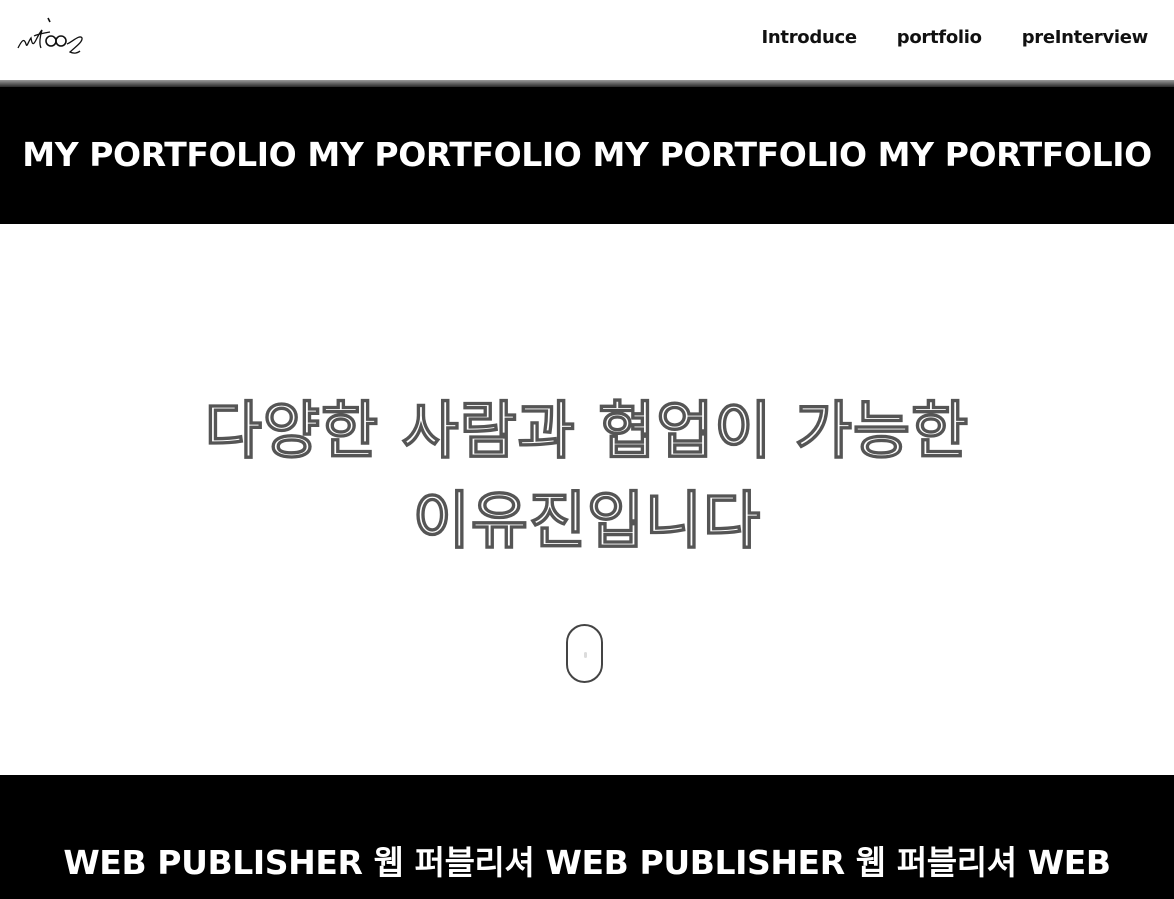 The image size is (1174, 899). Describe the element at coordinates (1085, 37) in the screenshot. I see `nav-preinterview: preInterview` at that location.